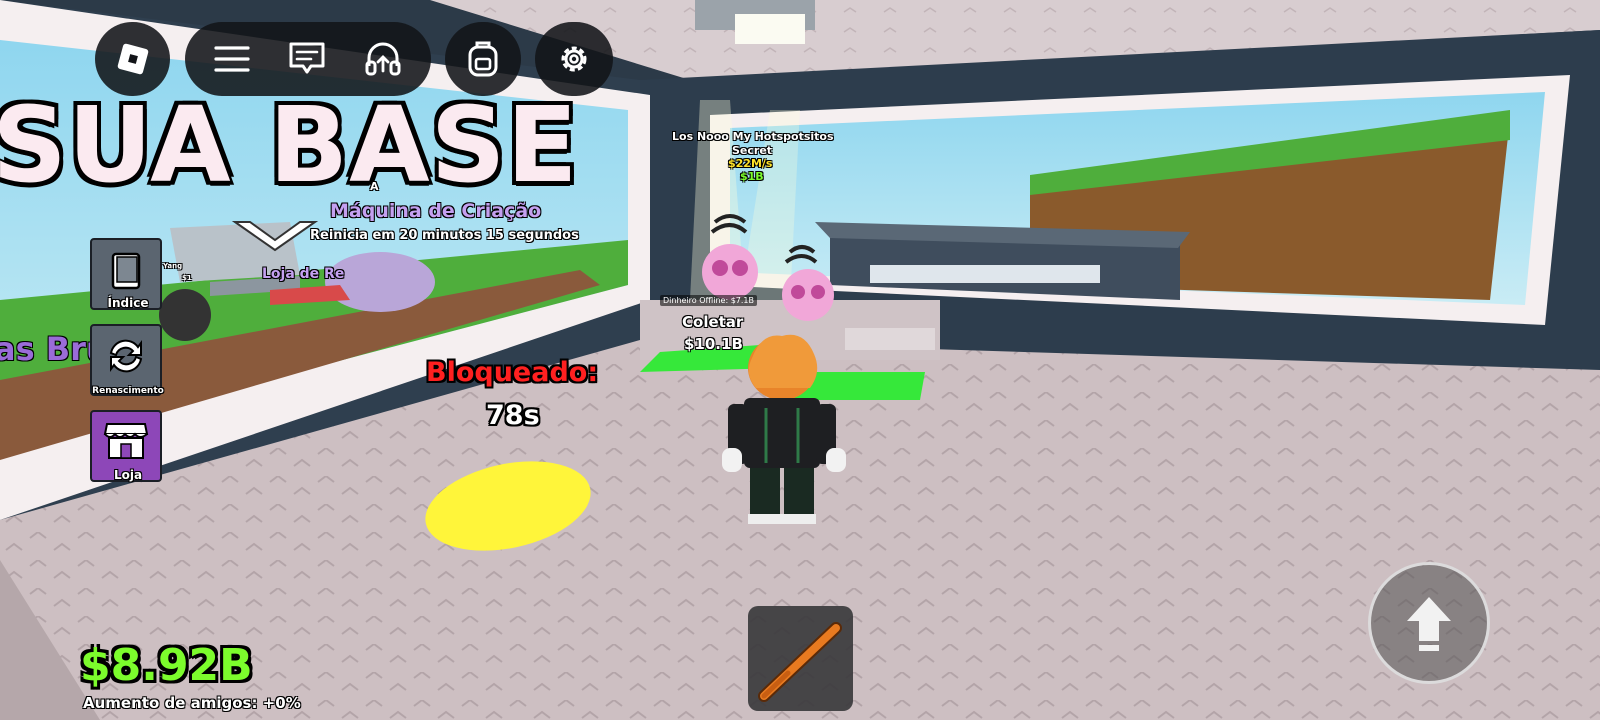 The image size is (1600, 720). What do you see at coordinates (750, 163) in the screenshot?
I see `brainrot-rate: $22M/s` at bounding box center [750, 163].